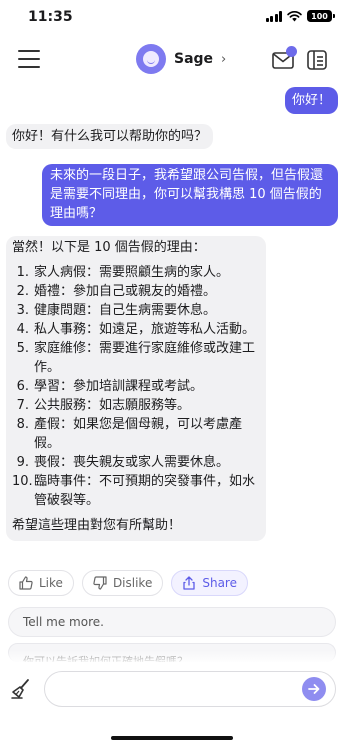  I want to click on wifi-icon, so click(294, 16).